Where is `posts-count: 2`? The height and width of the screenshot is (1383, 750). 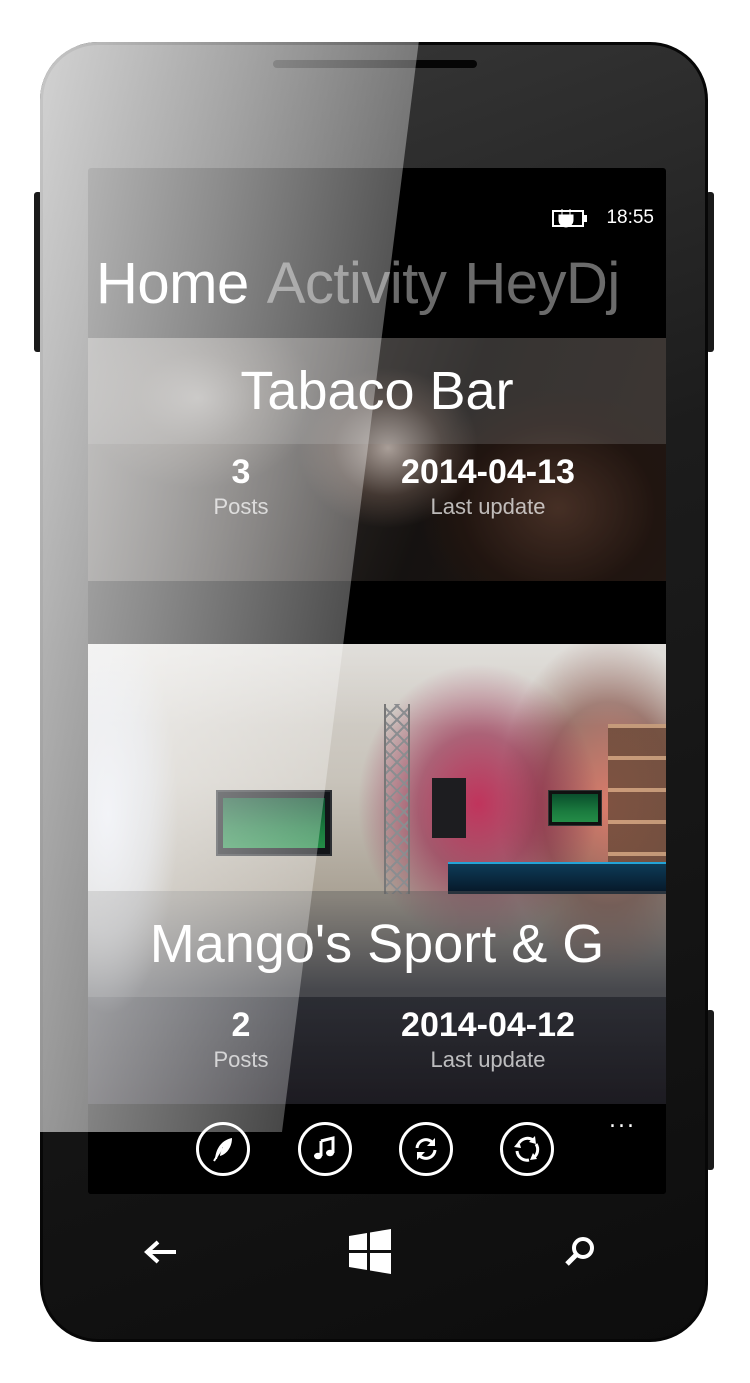 posts-count: 2 is located at coordinates (241, 1025).